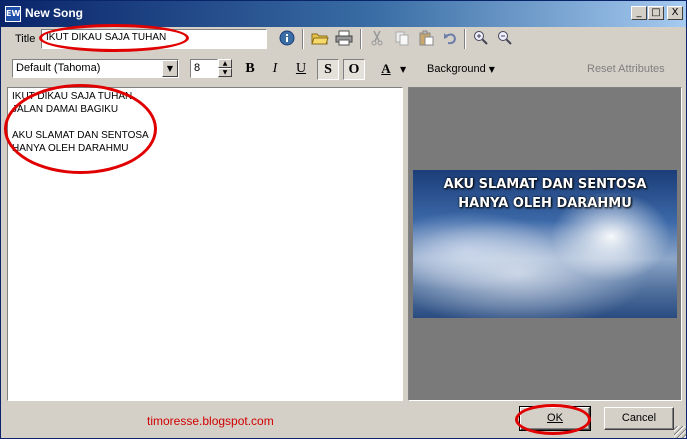  I want to click on window-title: New Song, so click(54, 13).